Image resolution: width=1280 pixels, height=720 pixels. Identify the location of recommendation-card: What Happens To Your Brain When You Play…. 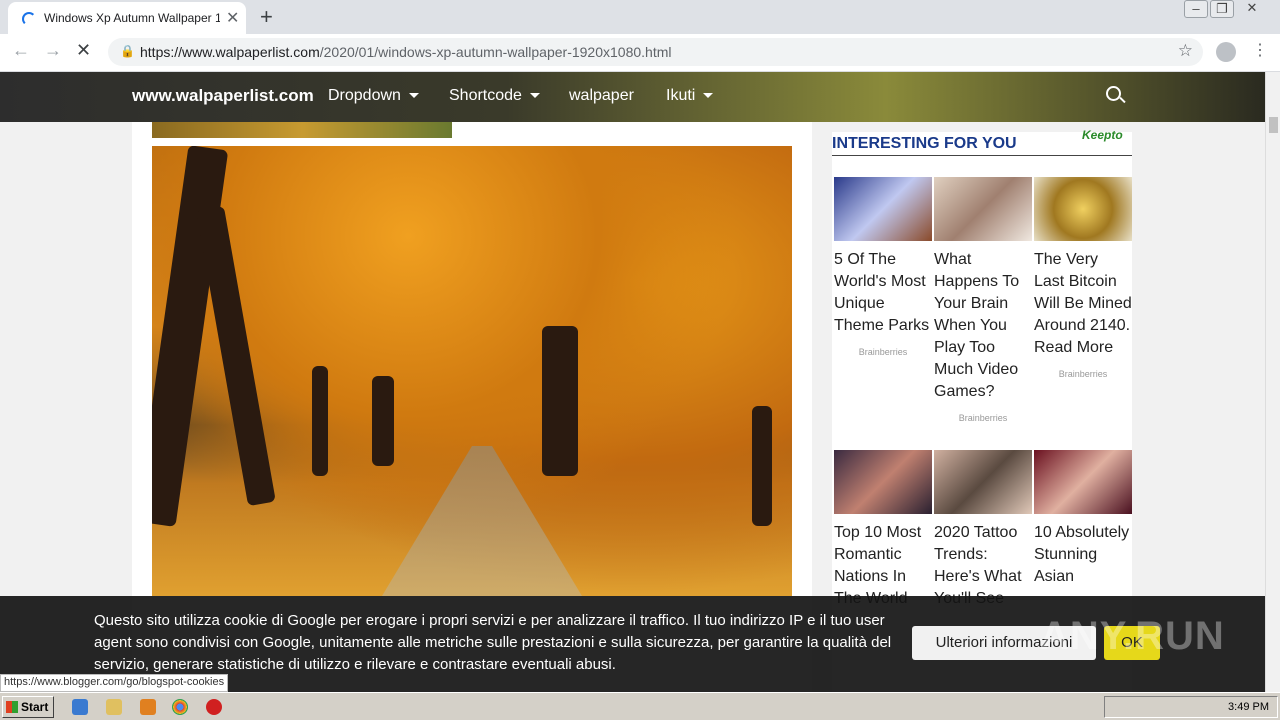
(983, 300).